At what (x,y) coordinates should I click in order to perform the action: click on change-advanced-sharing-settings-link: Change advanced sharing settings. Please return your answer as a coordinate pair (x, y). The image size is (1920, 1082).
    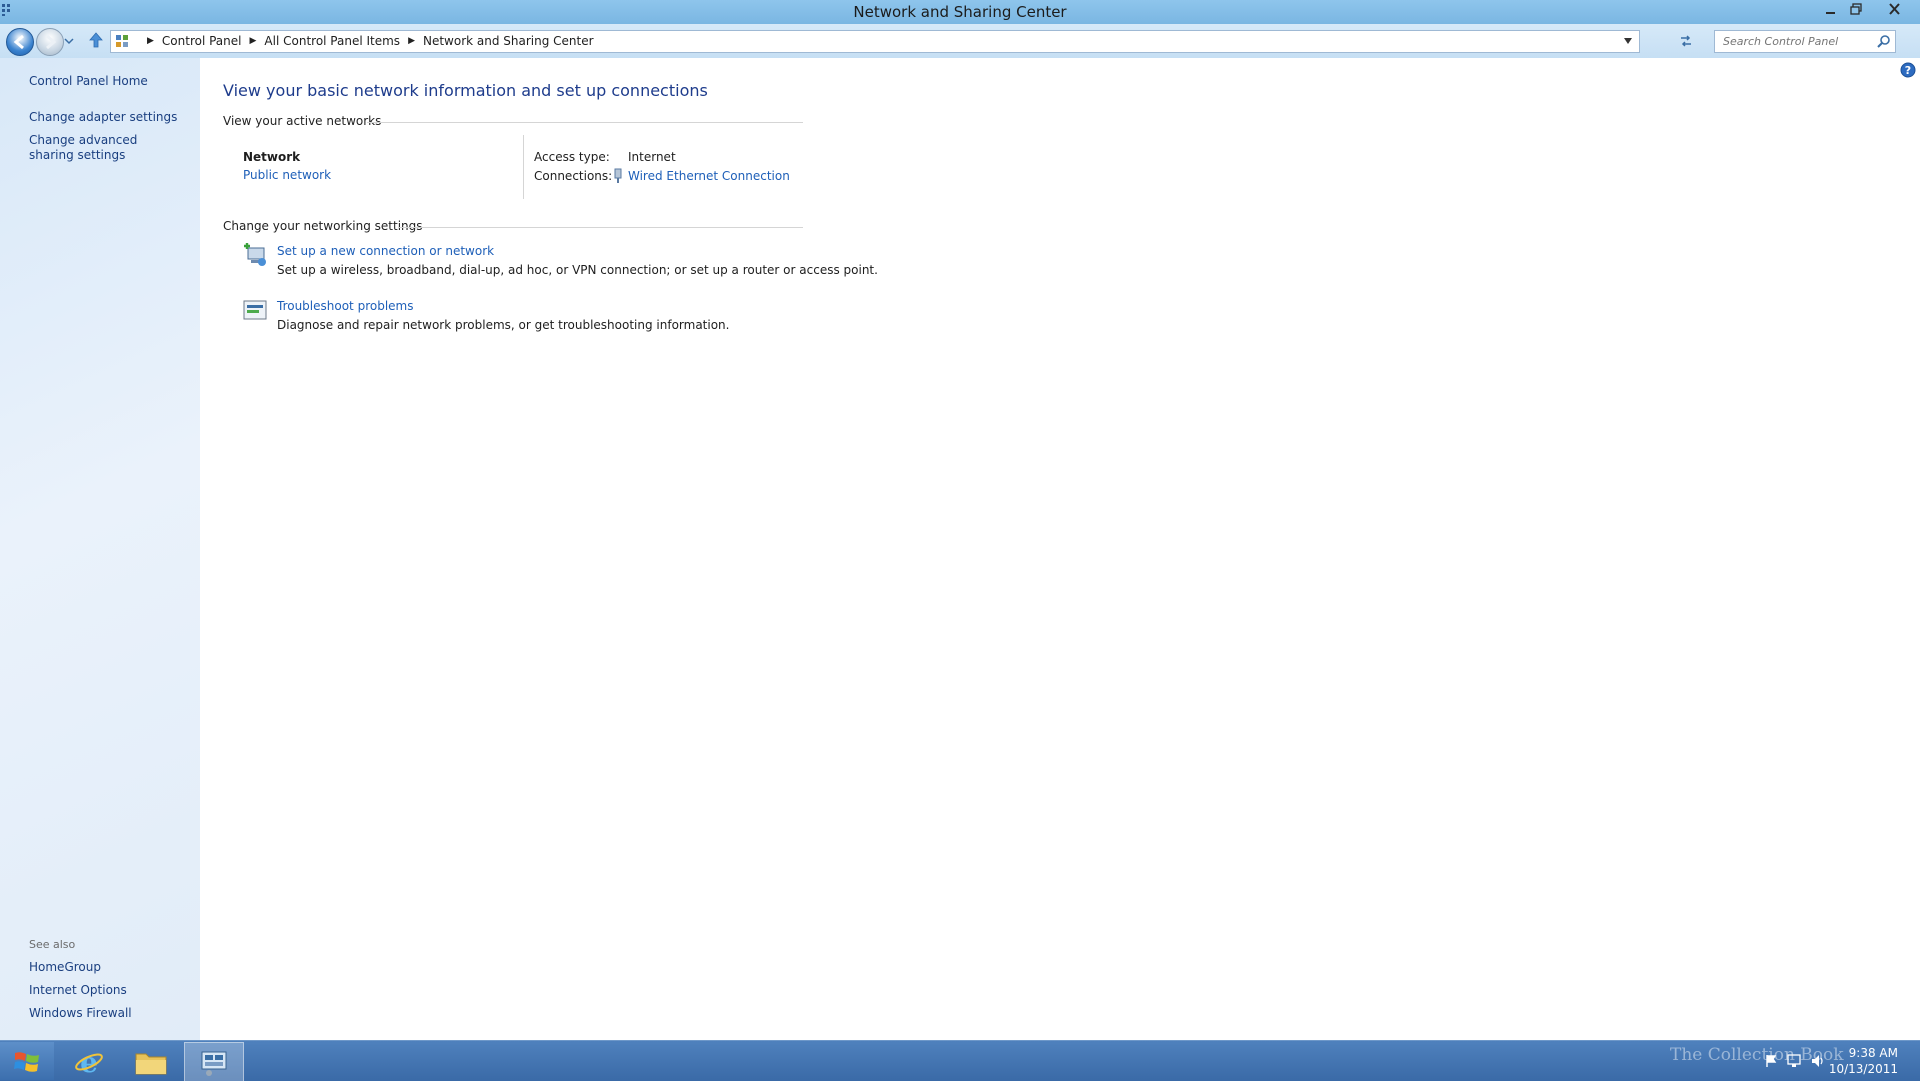
    Looking at the image, I should click on (104, 148).